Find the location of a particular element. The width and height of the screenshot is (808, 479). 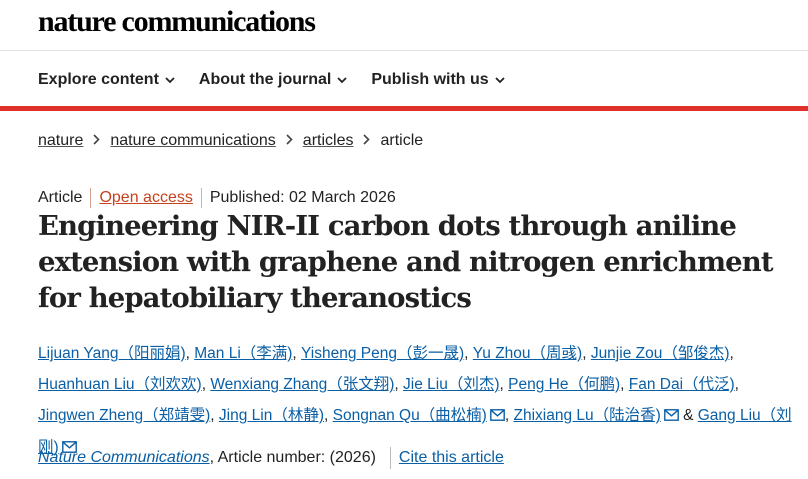

nav-publish-with-us: Publish with us is located at coordinates (438, 80).